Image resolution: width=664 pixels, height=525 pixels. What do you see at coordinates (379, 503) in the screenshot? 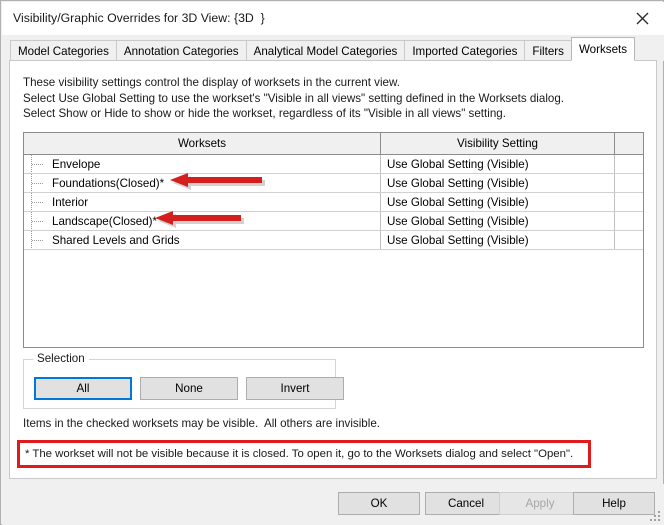
I see `ok-button: OK` at bounding box center [379, 503].